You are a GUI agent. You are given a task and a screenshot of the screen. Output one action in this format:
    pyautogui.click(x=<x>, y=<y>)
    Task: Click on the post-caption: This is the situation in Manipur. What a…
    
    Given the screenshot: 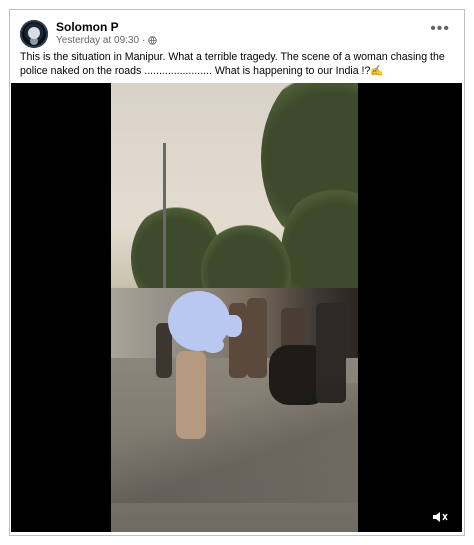 What is the action you would take?
    pyautogui.click(x=232, y=64)
    